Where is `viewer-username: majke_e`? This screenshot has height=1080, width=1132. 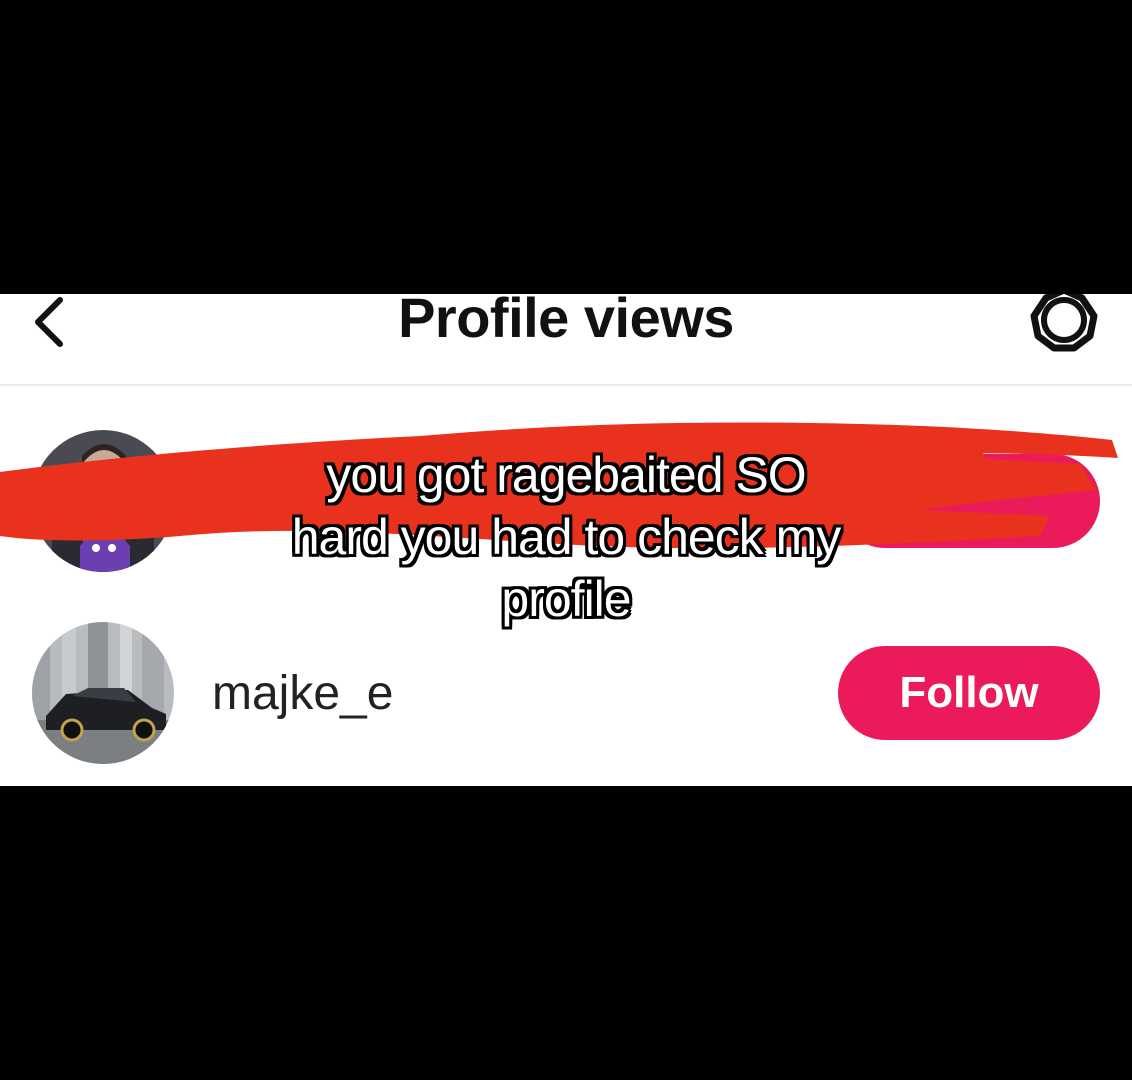 viewer-username: majke_e is located at coordinates (302, 693).